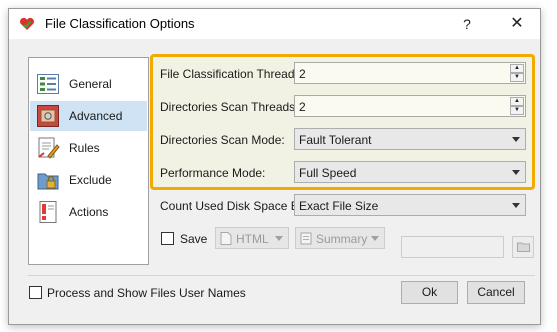 The width and height of the screenshot is (557, 332). What do you see at coordinates (496, 292) in the screenshot?
I see `cancel-button: Cancel` at bounding box center [496, 292].